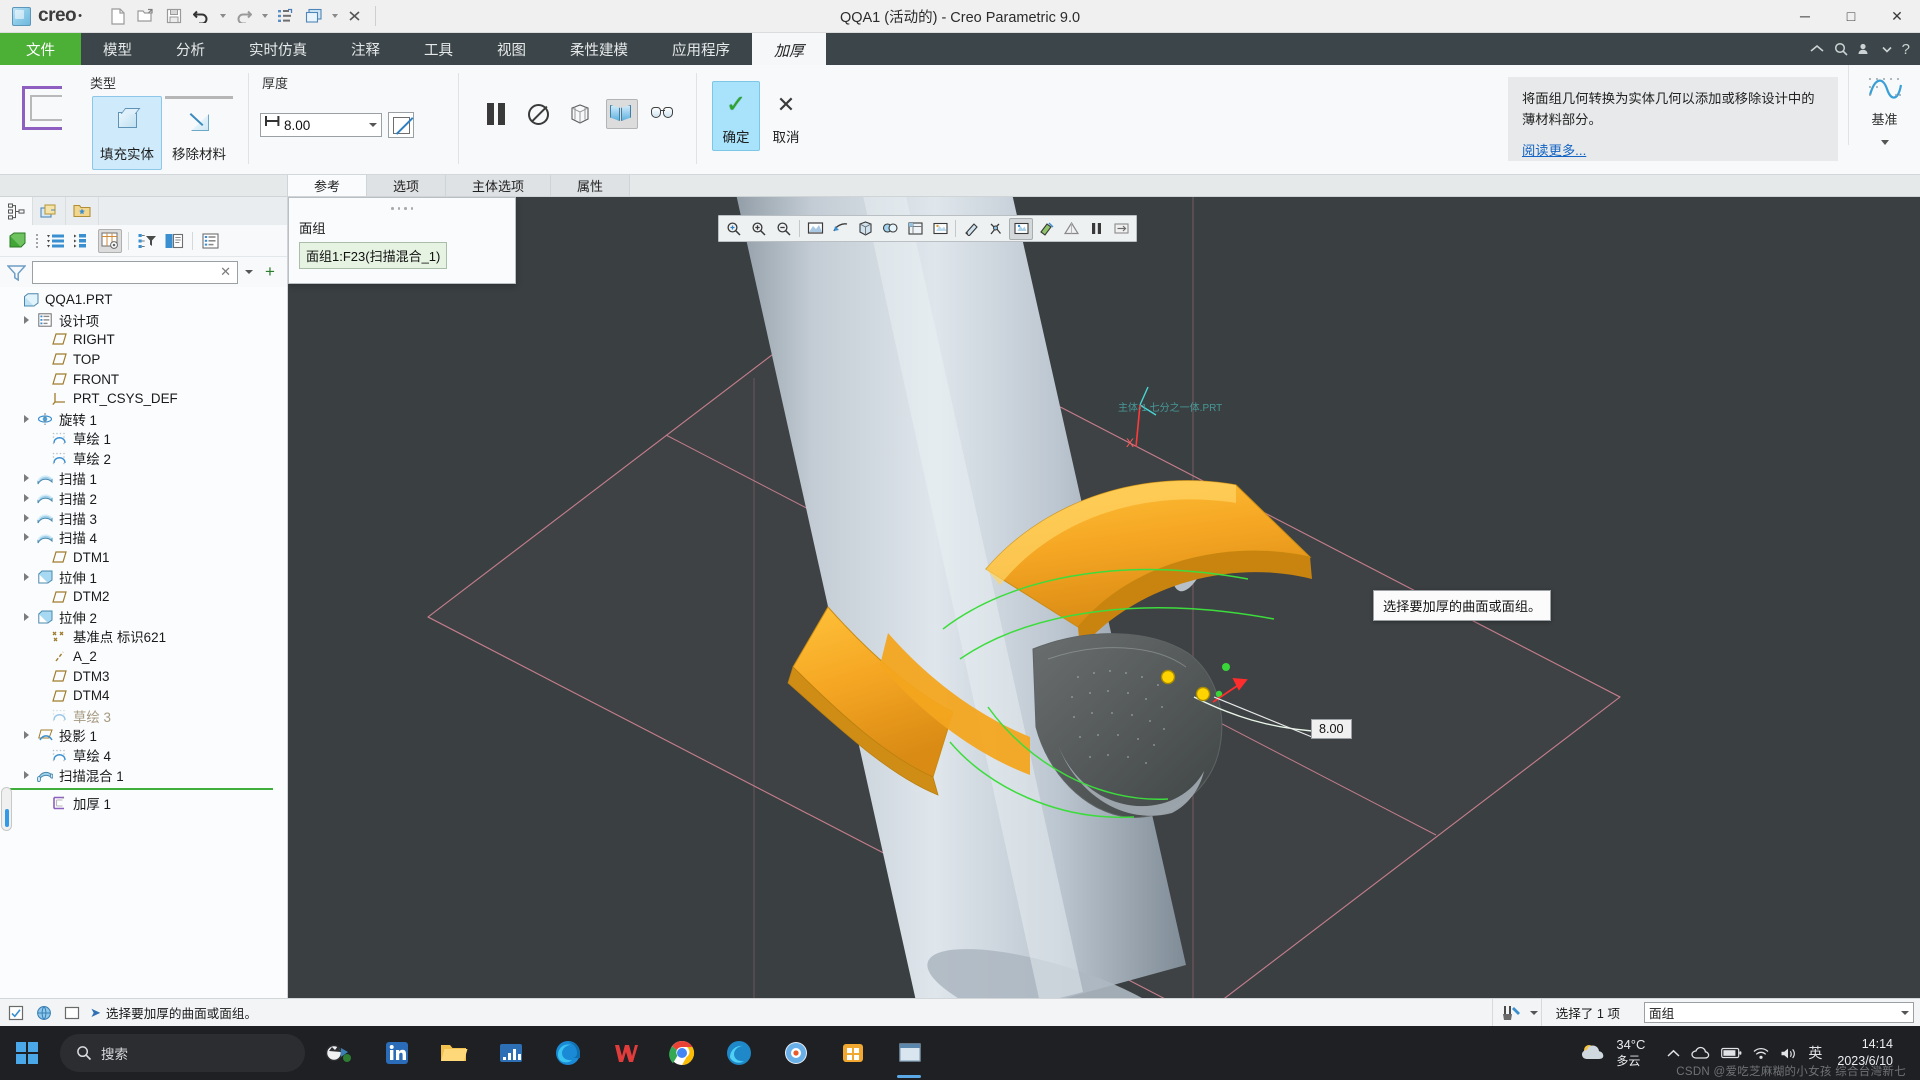 The image size is (1920, 1080). I want to click on thickness-dropdown-caret, so click(373, 125).